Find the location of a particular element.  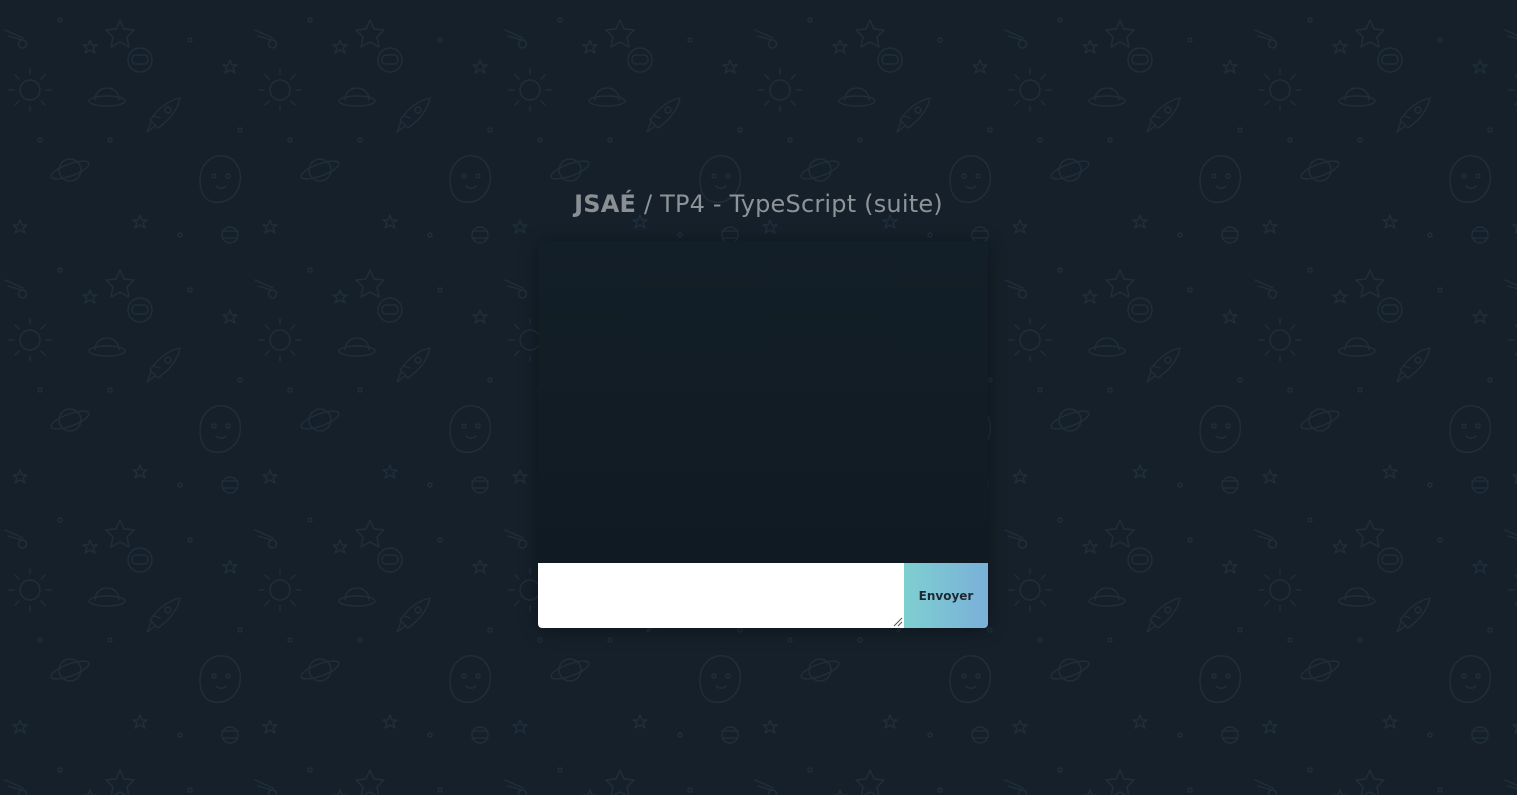

send-button: Envoyer is located at coordinates (946, 595).